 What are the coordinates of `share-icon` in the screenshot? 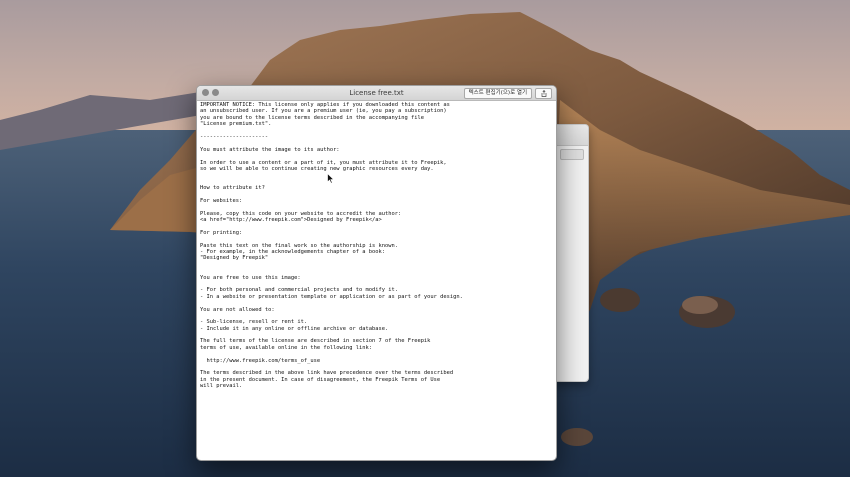 It's located at (543, 93).